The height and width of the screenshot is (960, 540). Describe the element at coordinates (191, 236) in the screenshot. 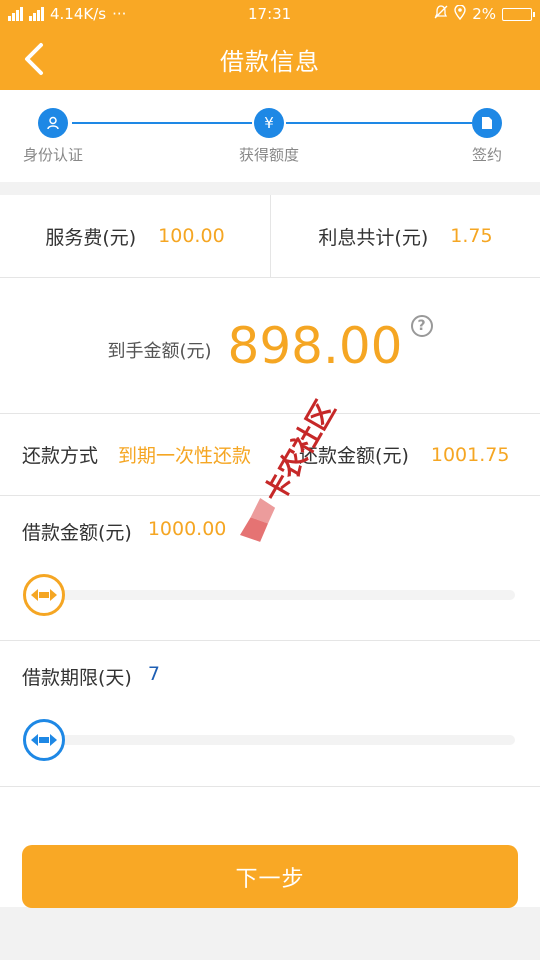

I see `service-fee-value: 100.00` at that location.